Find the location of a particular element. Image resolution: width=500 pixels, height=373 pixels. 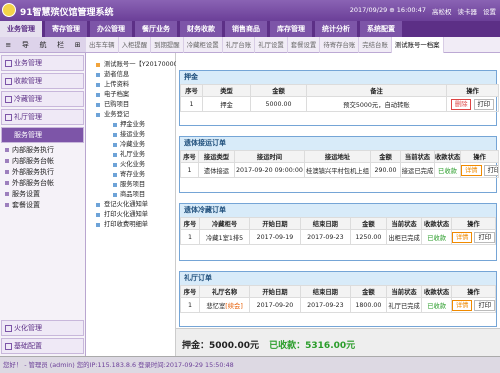

payment-summary: 押金：5000.00元 已收款：5316.00元 is located at coordinates (338, 342).